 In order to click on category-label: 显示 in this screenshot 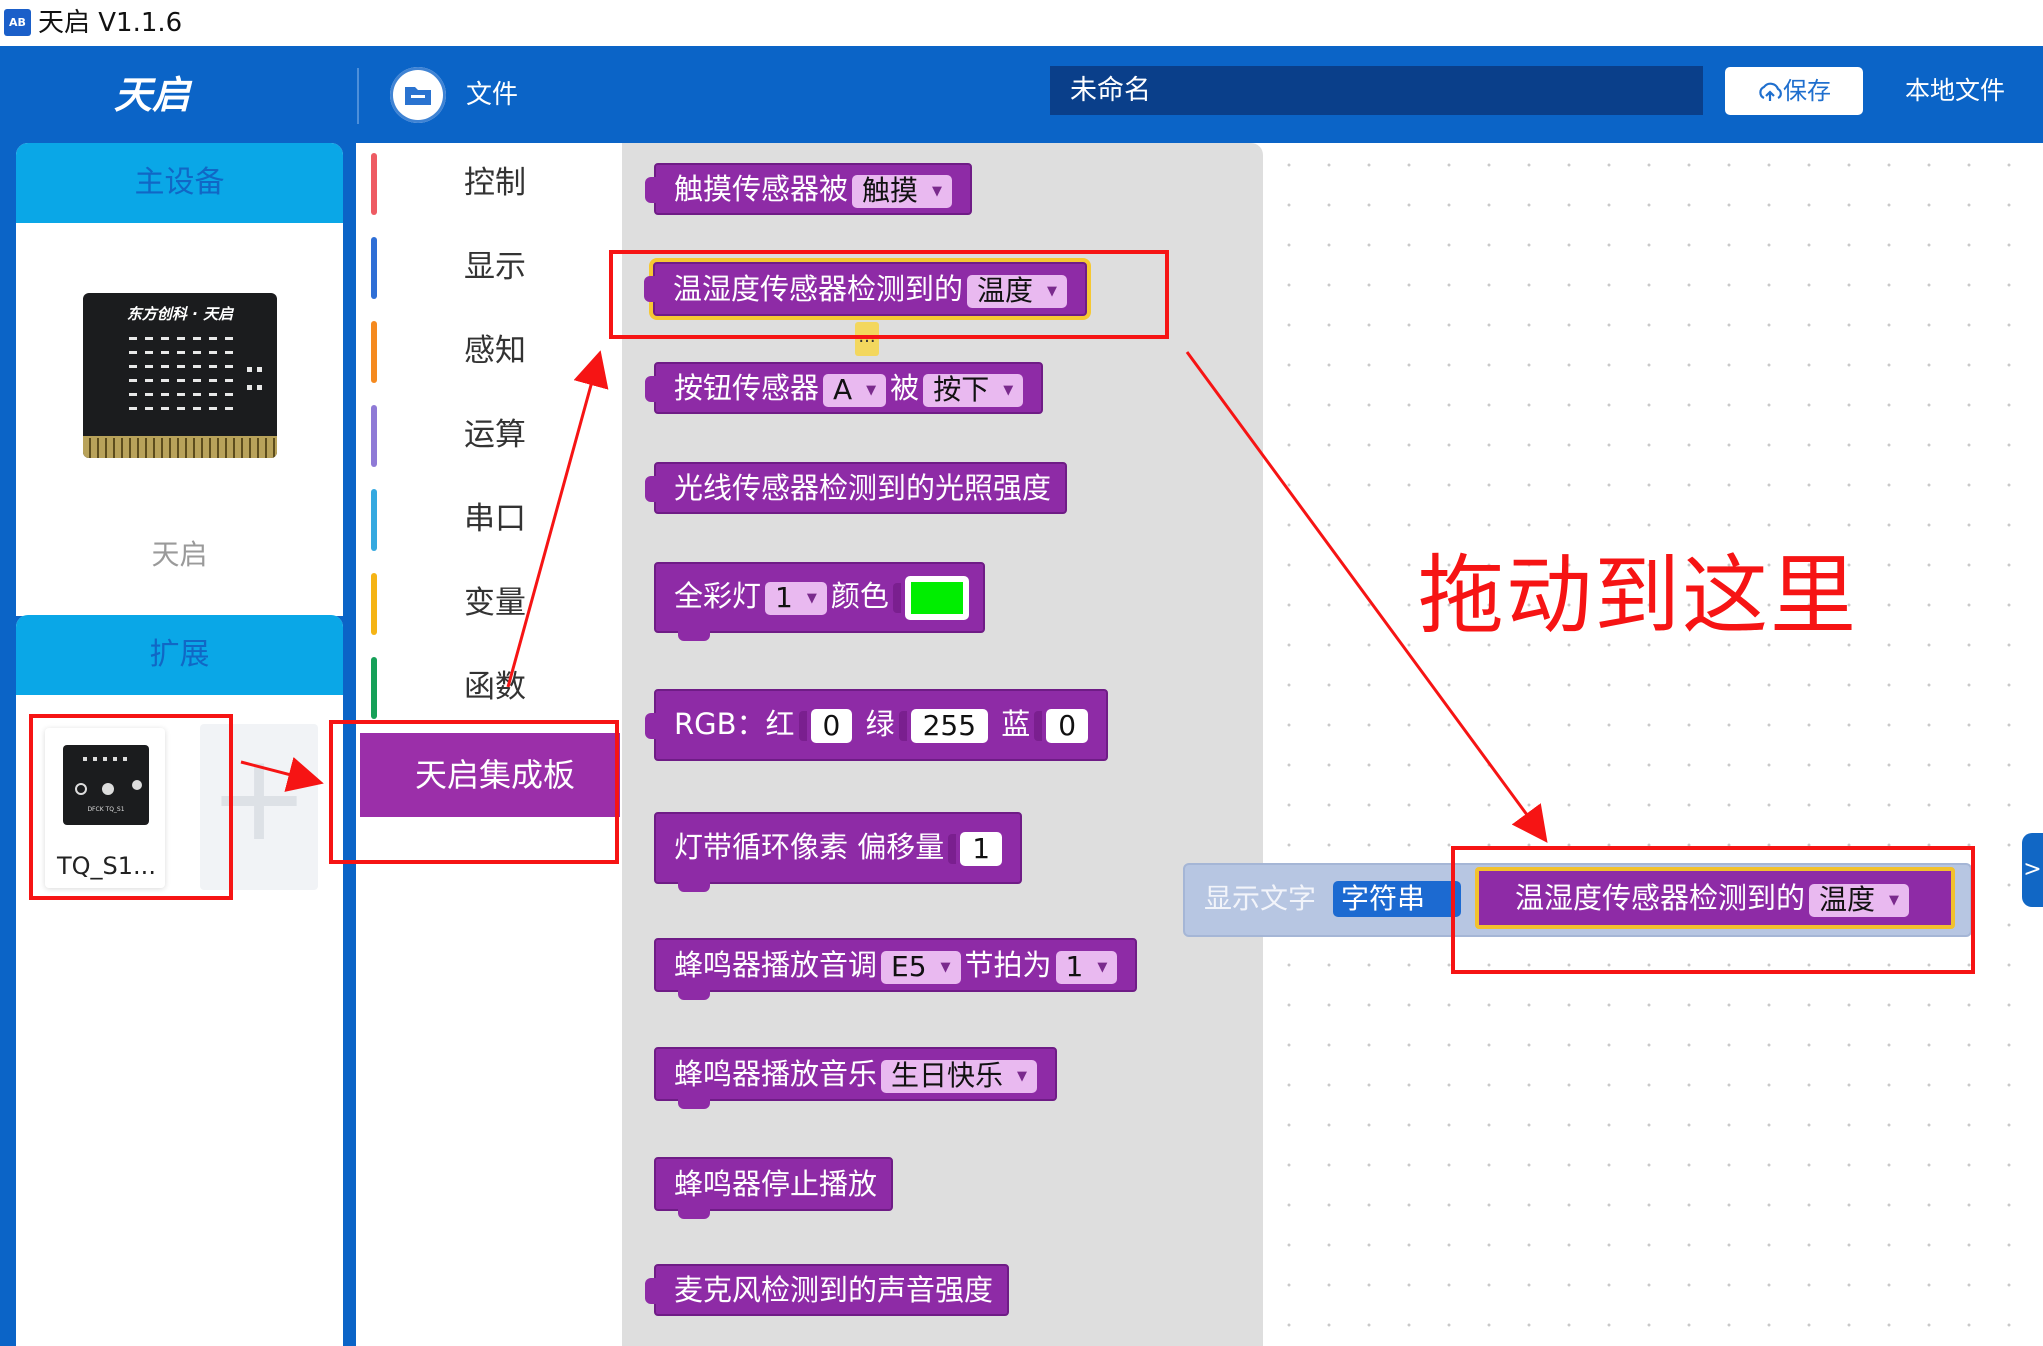, I will do `click(495, 267)`.